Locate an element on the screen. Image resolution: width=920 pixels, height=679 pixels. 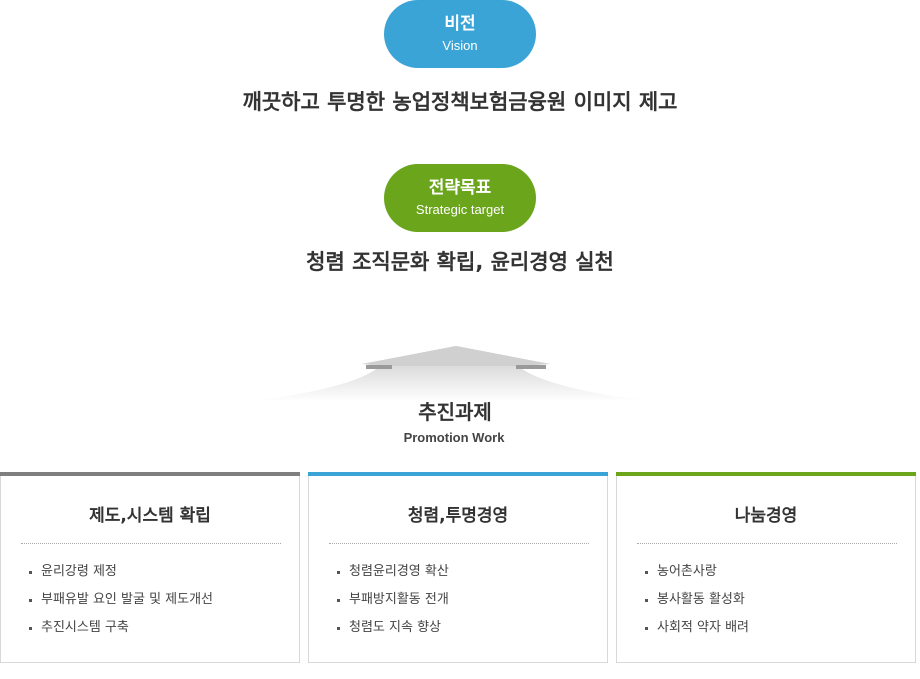
list-item: 윤리강령 제정 is located at coordinates (121, 578).